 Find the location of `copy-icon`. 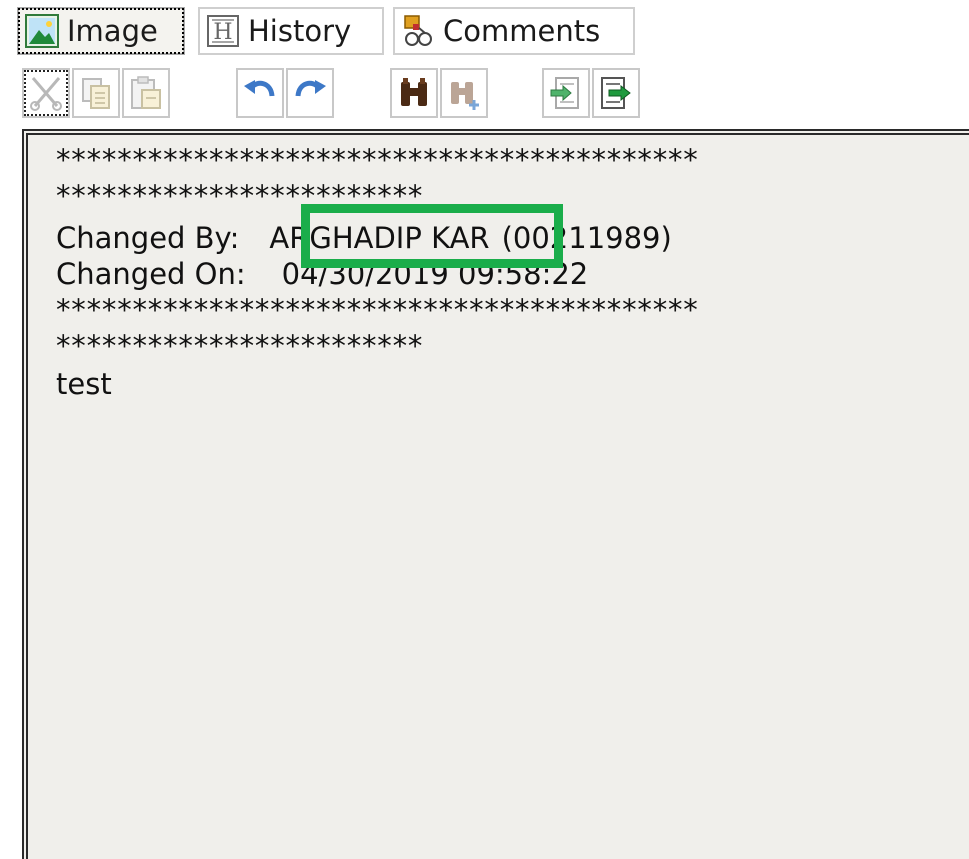

copy-icon is located at coordinates (96, 93).